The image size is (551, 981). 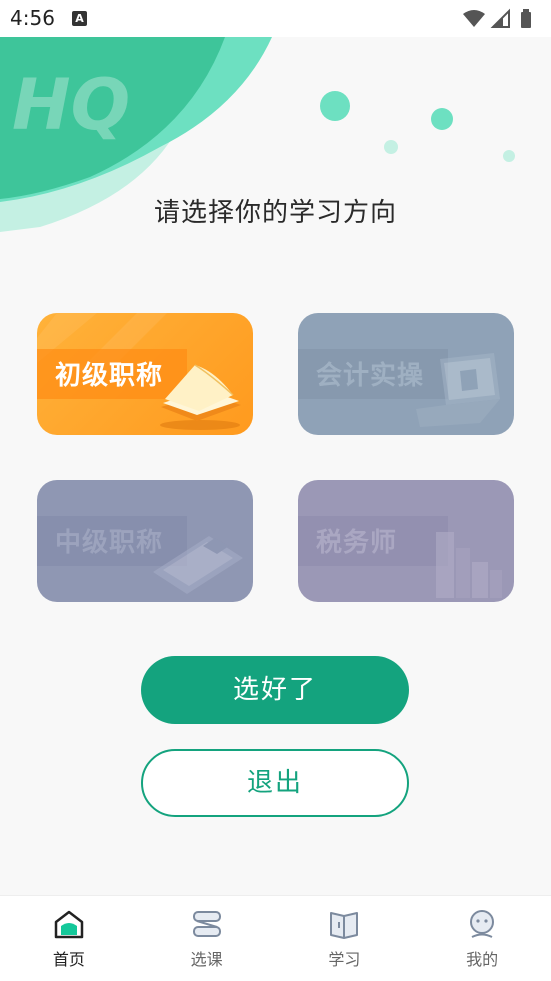 What do you see at coordinates (344, 959) in the screenshot?
I see `nav-label: 学习` at bounding box center [344, 959].